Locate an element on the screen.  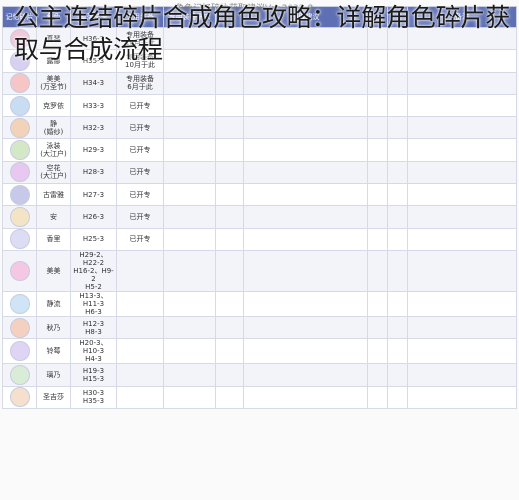
drop-stage: H13-3、H11-3 H6-3 is located at coordinates (93, 303).